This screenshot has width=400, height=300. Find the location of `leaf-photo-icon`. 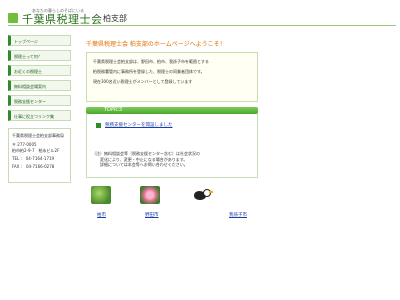

leaf-photo-icon is located at coordinates (101, 195).